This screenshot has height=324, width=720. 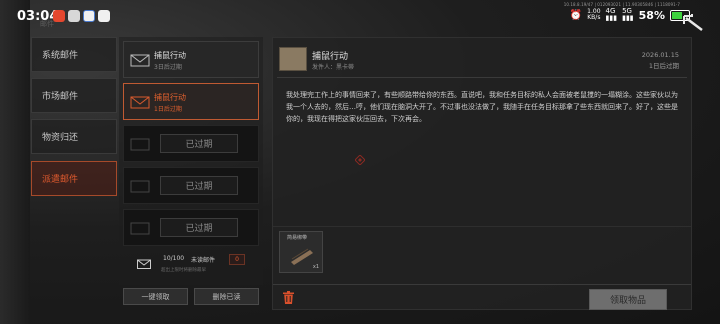 I want to click on nav-item-label: 市场邮件, so click(x=60, y=97).